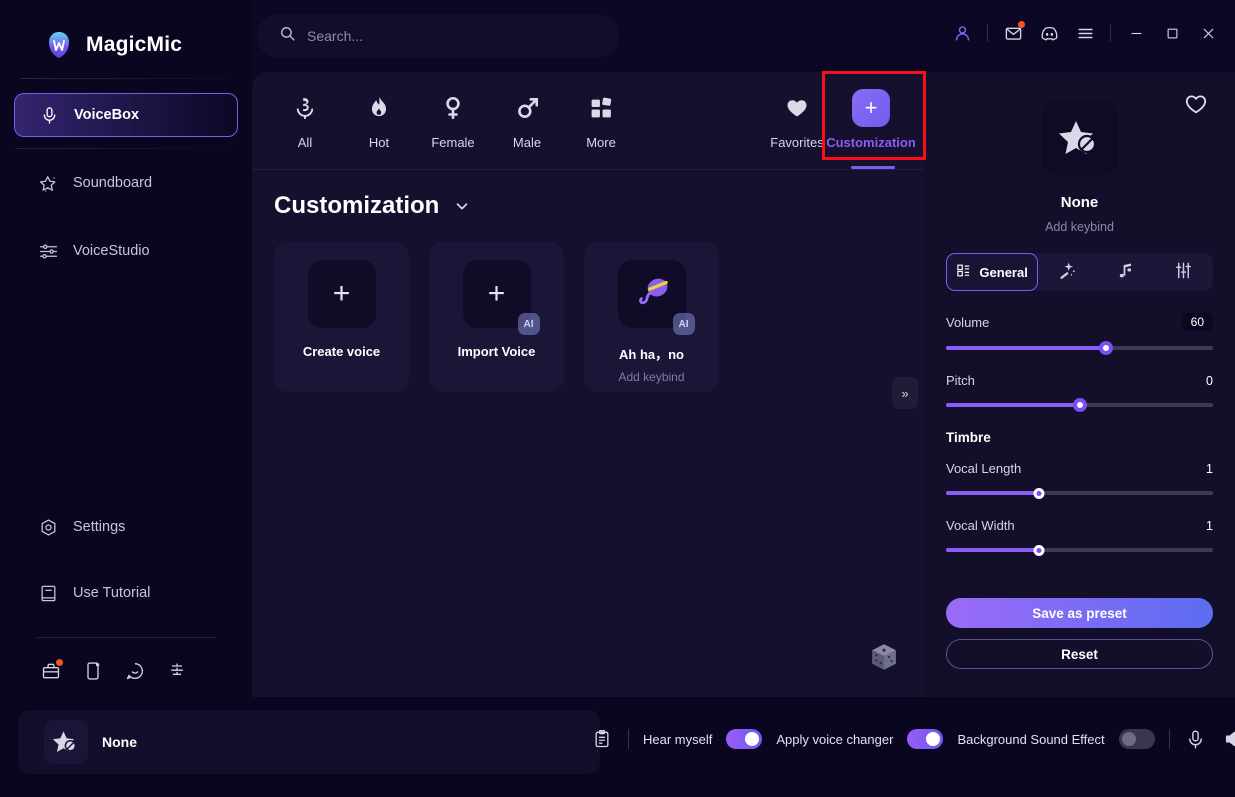 The image size is (1235, 797). I want to click on tab-equalizer, so click(1184, 272).